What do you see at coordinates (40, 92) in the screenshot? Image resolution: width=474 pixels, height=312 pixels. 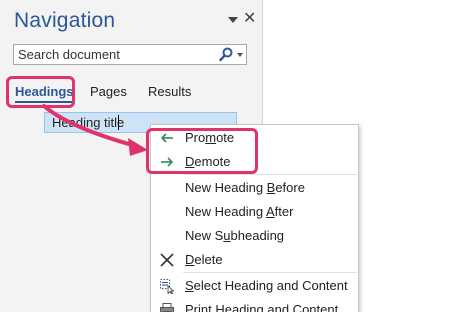 I see `headings-tab-callout` at bounding box center [40, 92].